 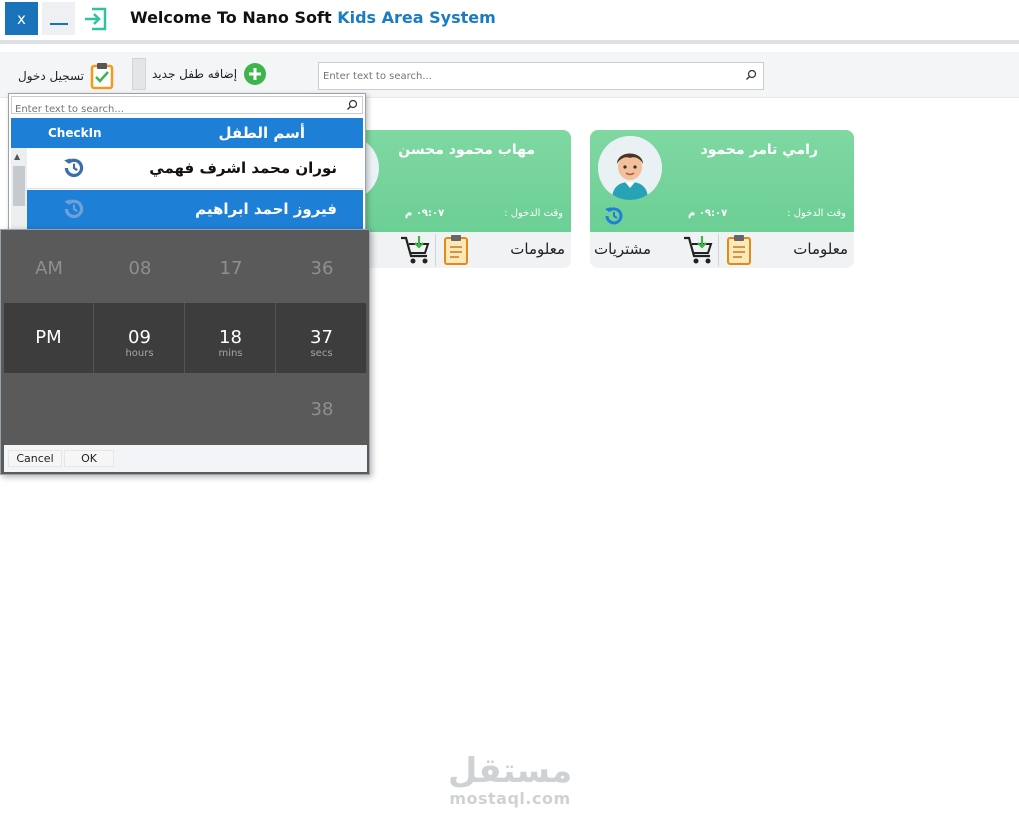 I want to click on watermark-arabic: مستقل, so click(x=510, y=771).